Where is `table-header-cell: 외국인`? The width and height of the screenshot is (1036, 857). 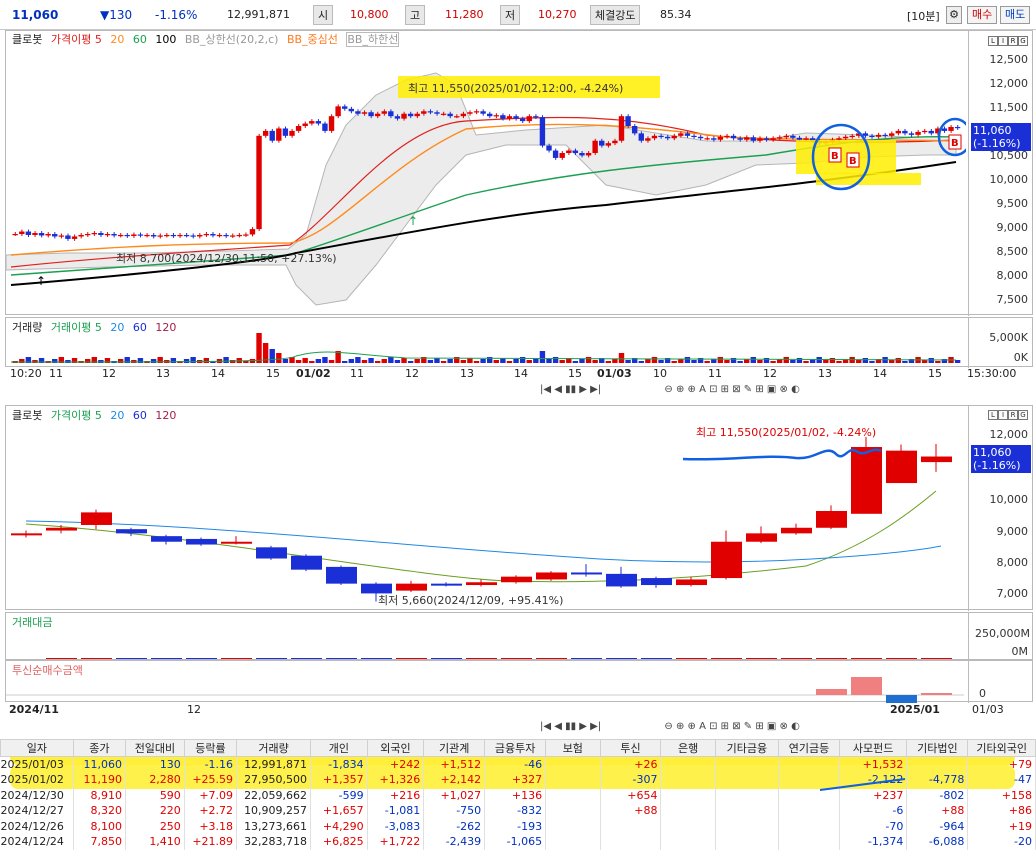 table-header-cell: 외국인 is located at coordinates (395, 748).